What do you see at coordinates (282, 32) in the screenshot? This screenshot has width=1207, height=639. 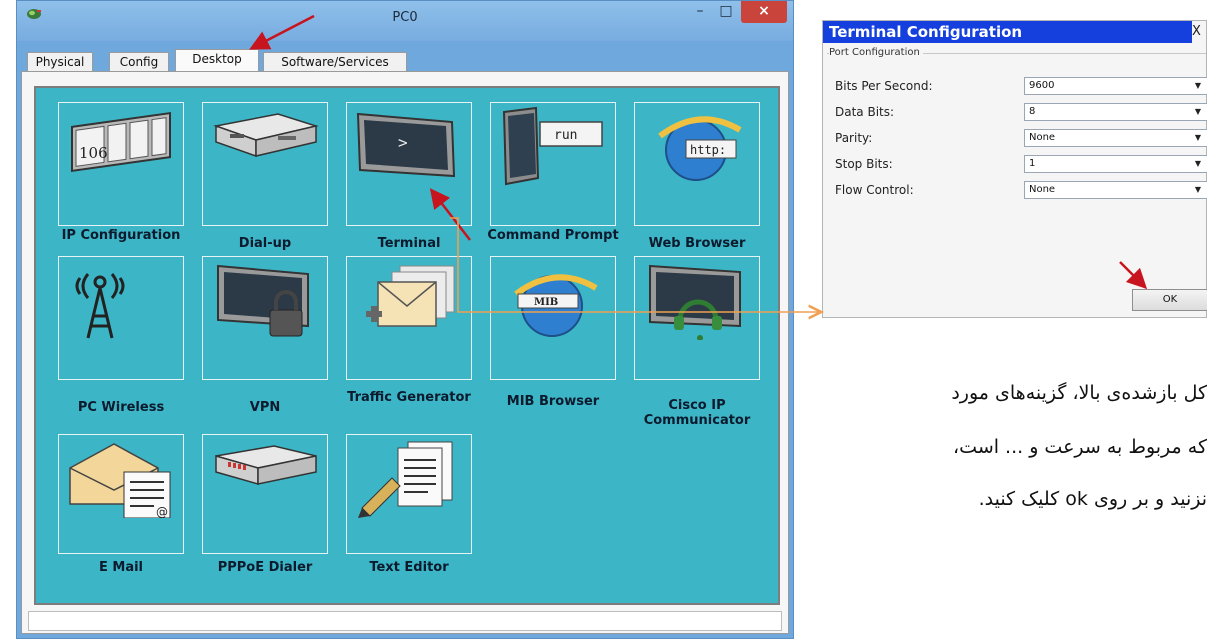 I see `desktop-tab-arrow` at bounding box center [282, 32].